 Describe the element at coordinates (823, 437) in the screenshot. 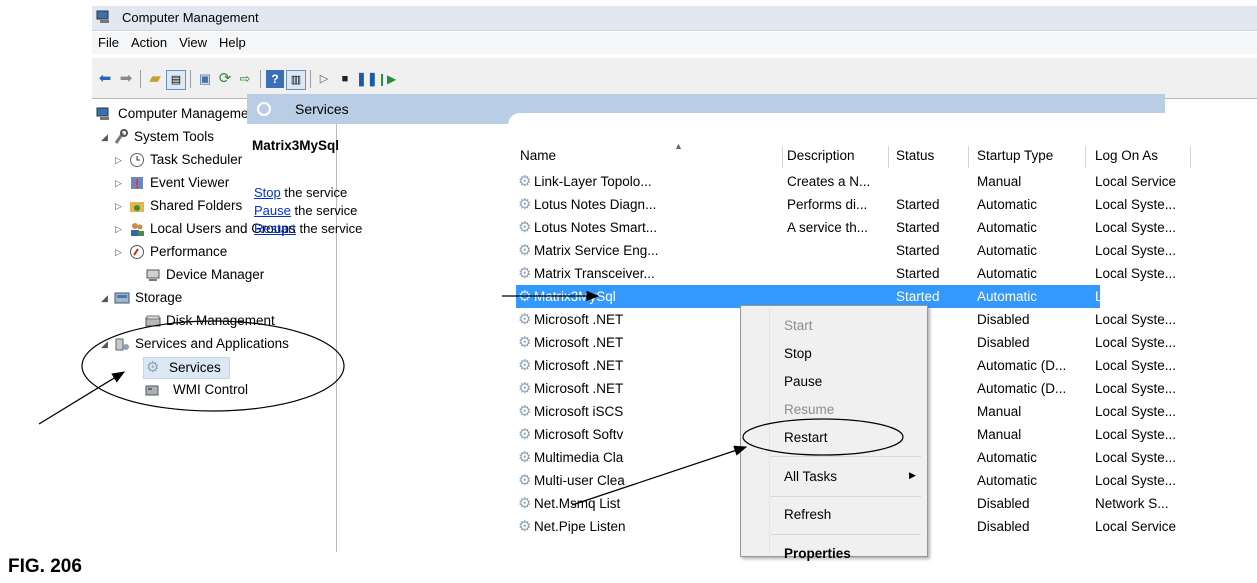

I see `highlight-ellipse-restart` at that location.